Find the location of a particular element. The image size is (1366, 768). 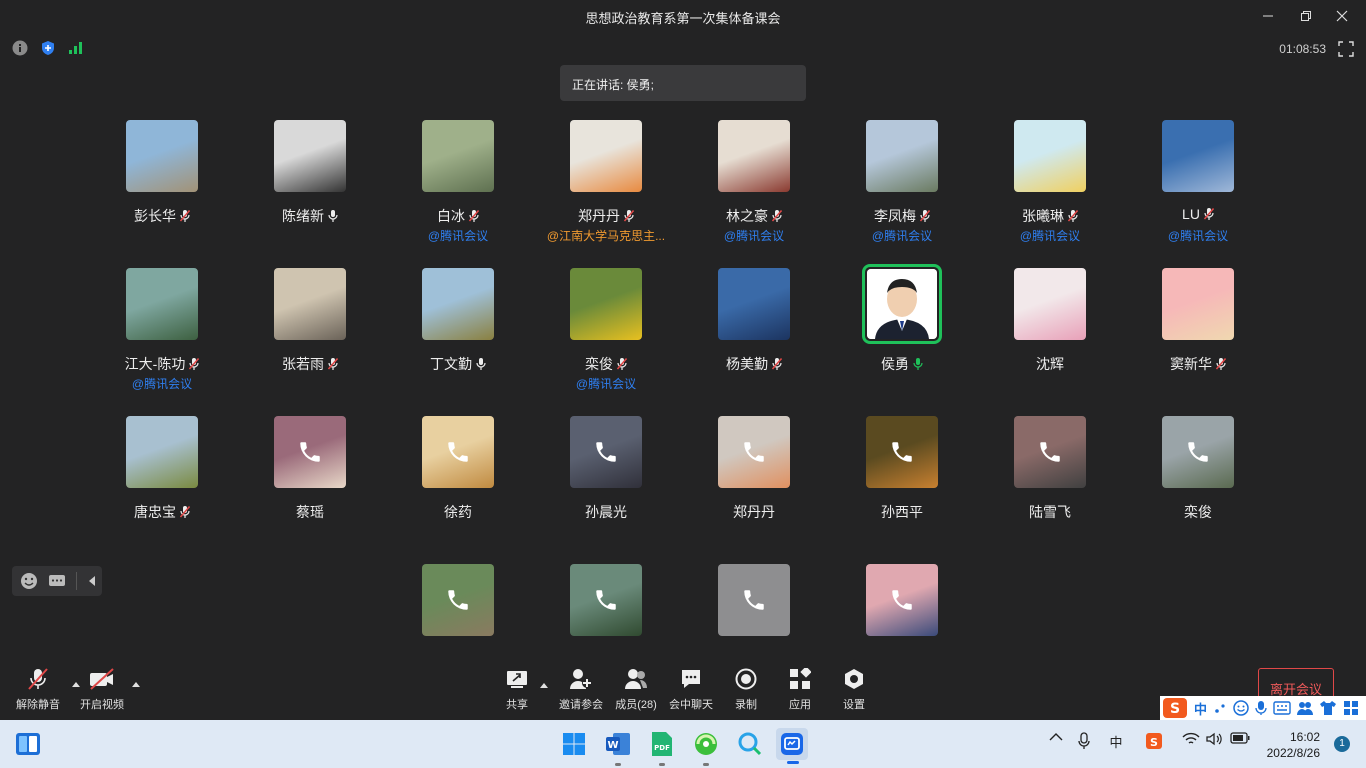

participant-name: 郑丹丹 is located at coordinates (599, 216).